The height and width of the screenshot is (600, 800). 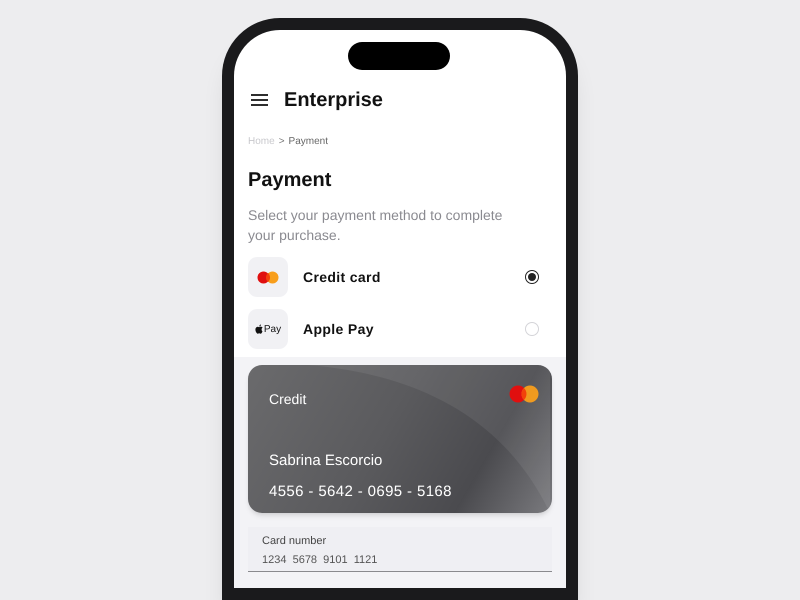 I want to click on app-title: Enterprise, so click(x=333, y=100).